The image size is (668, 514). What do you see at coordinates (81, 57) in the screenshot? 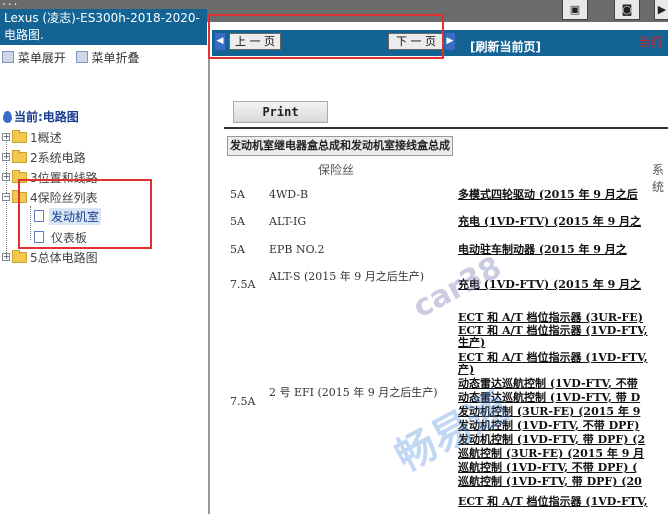
I see `collapse-icon` at bounding box center [81, 57].